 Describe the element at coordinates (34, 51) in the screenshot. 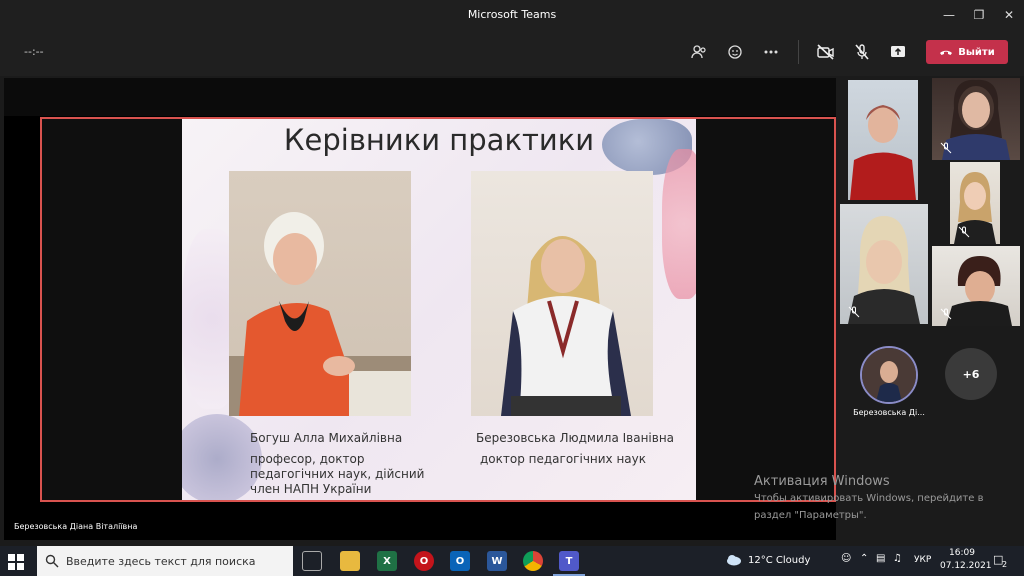

I see `meeting-timer: --:--` at that location.